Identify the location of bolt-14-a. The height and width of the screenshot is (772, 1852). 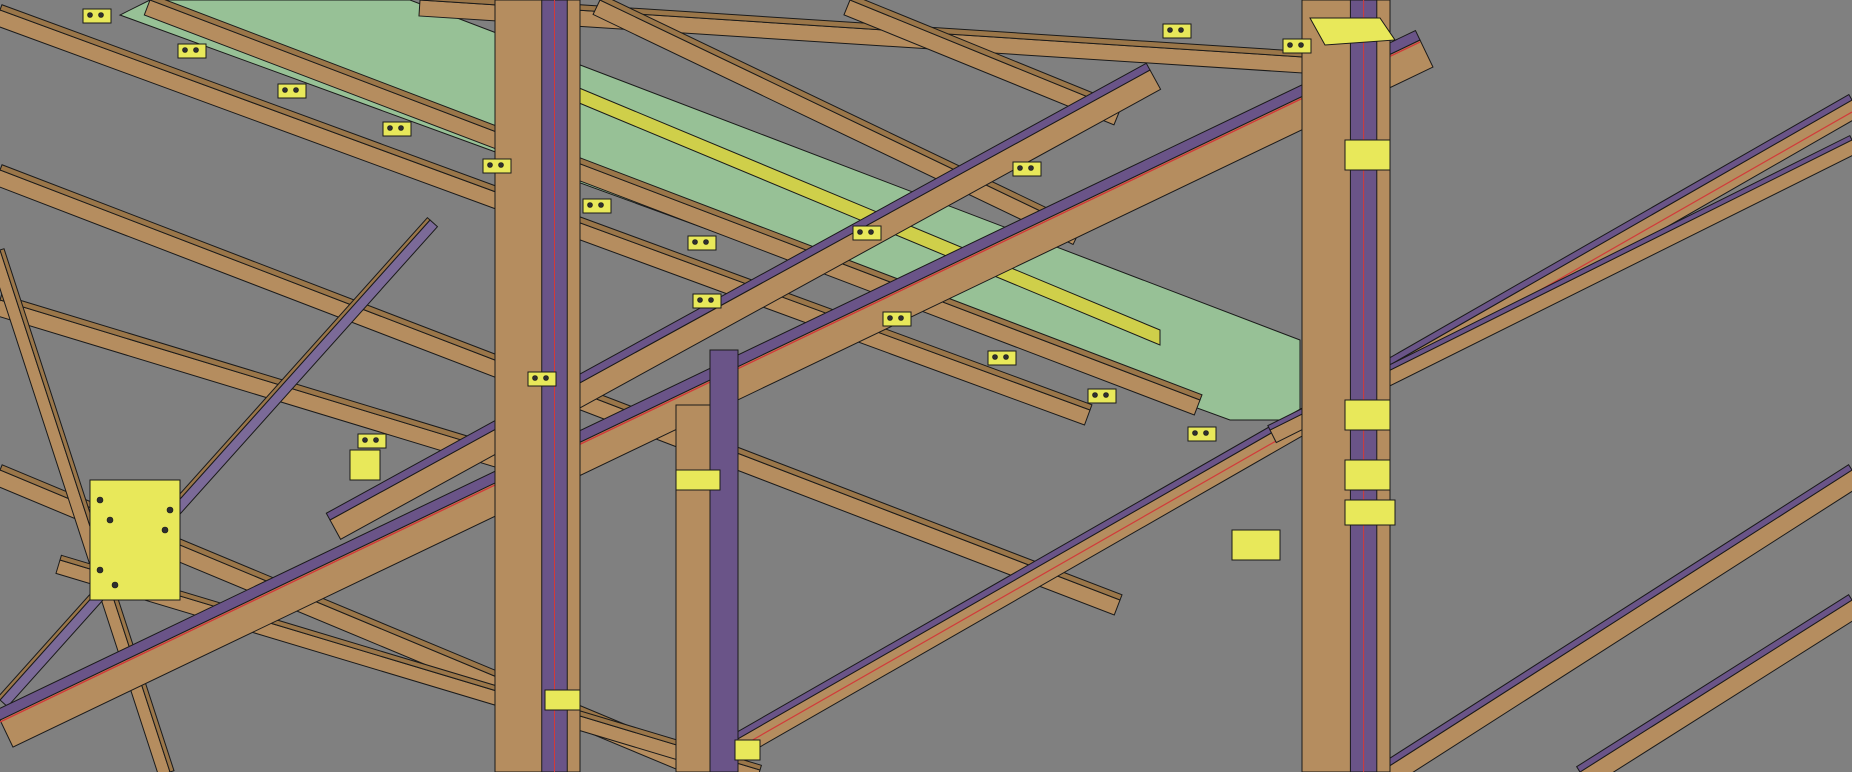
(860, 232).